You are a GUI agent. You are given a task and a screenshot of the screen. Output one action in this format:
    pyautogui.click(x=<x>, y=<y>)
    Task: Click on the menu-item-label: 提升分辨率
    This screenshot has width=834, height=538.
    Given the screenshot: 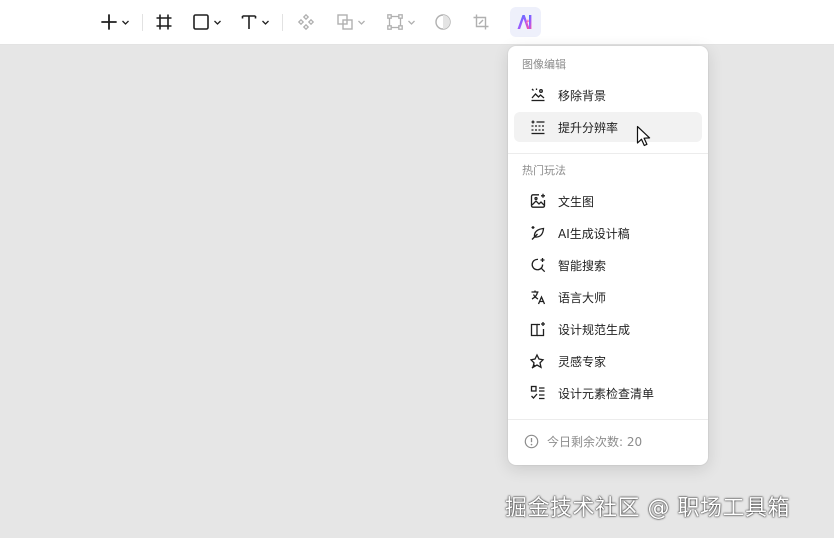 What is the action you would take?
    pyautogui.click(x=588, y=127)
    